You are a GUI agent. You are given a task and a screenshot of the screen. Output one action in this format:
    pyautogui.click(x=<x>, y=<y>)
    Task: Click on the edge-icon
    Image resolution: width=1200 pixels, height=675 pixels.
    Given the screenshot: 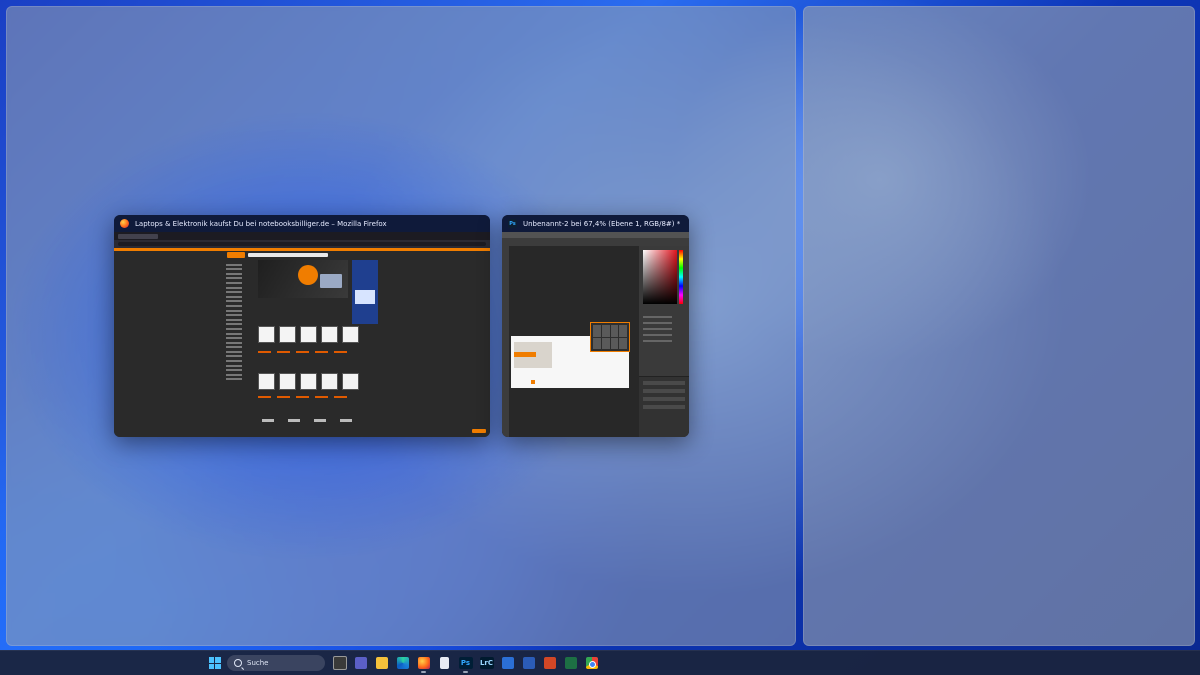 What is the action you would take?
    pyautogui.click(x=402, y=663)
    